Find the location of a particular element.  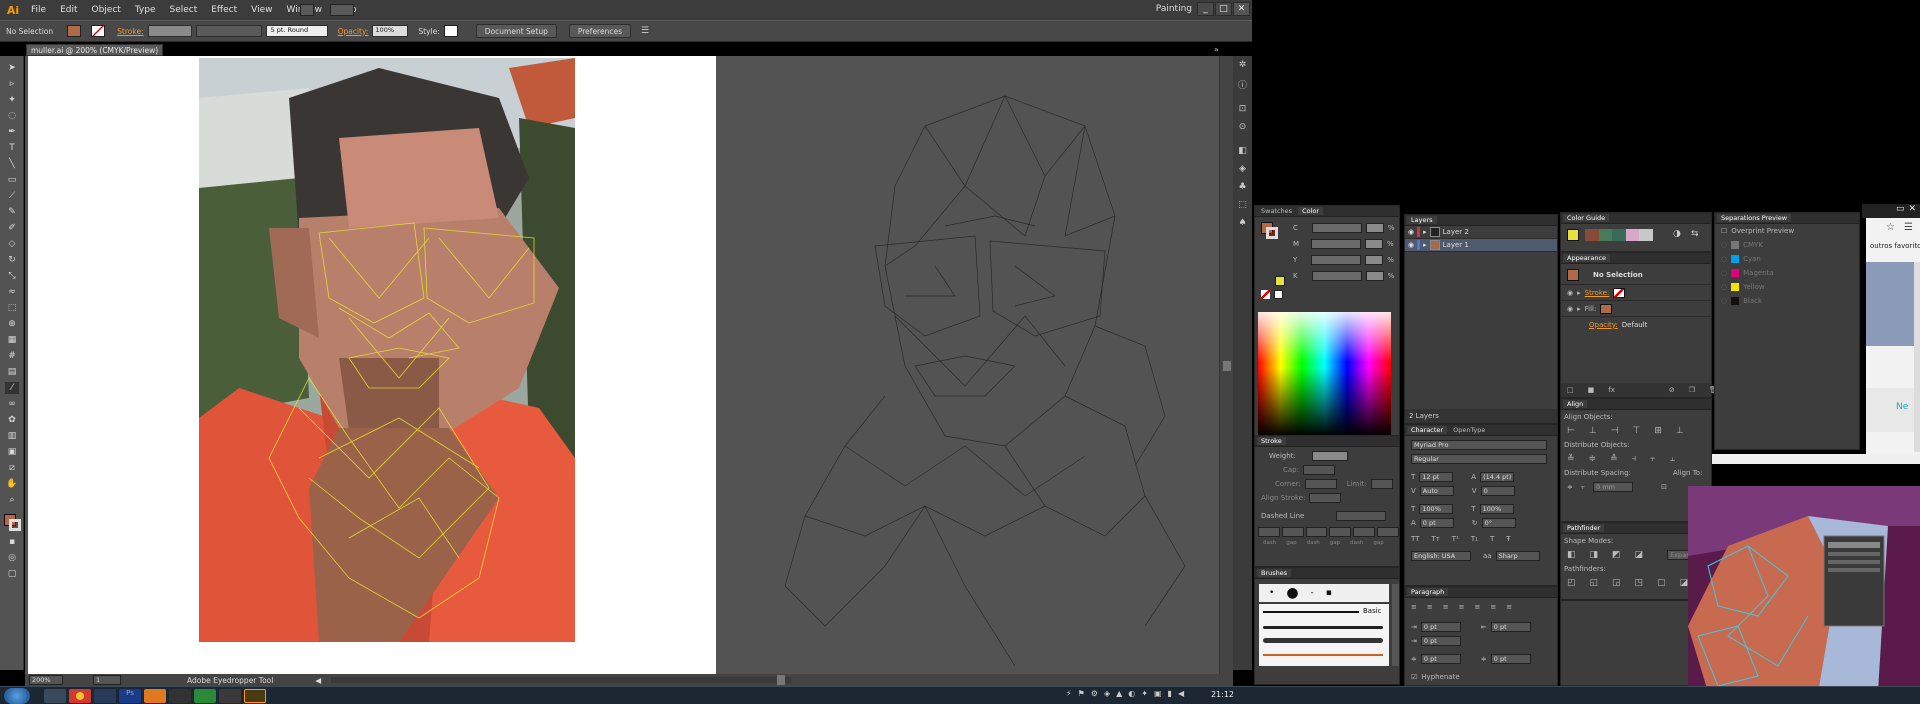

attributes-icon: ⊙ is located at coordinates (1242, 128).